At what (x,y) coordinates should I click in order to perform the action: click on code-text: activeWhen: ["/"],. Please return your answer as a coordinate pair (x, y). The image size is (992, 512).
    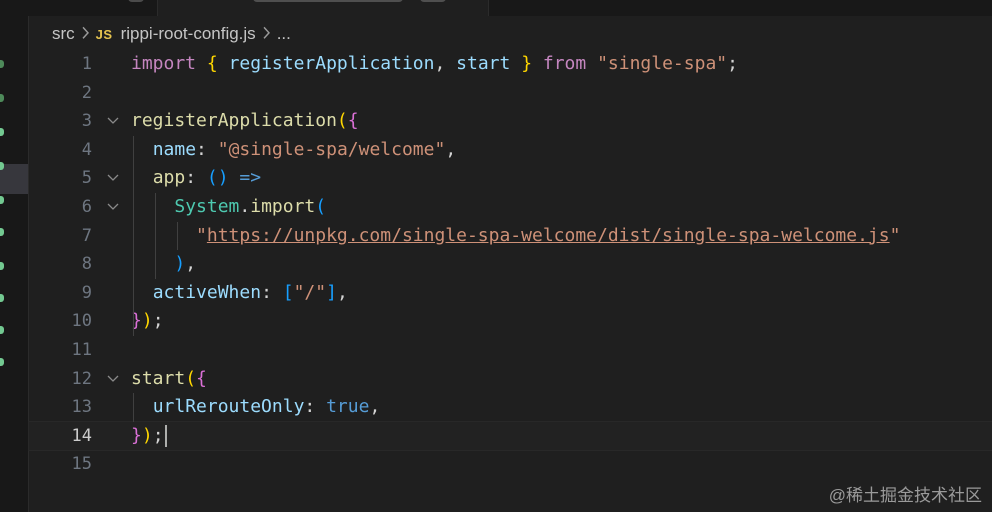
    Looking at the image, I should click on (239, 293).